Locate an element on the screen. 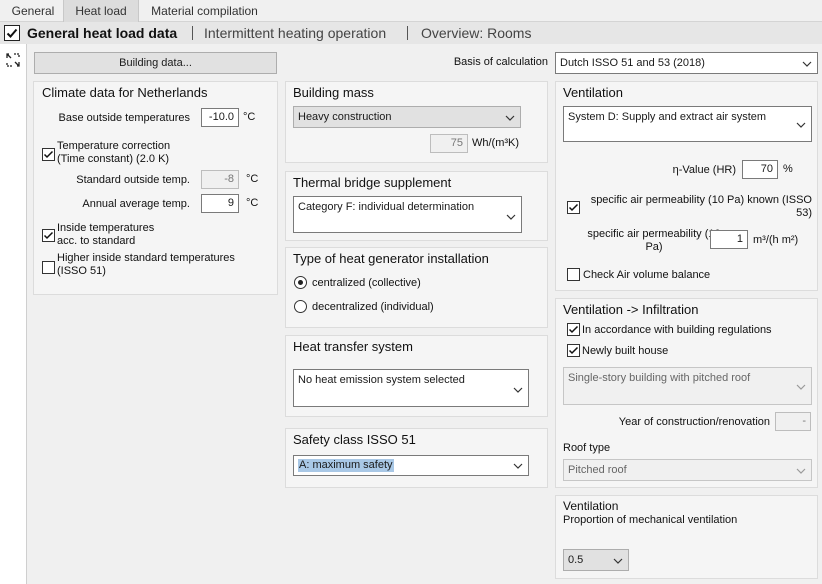 Image resolution: width=822 pixels, height=584 pixels. wh-unit: Wh/(m³K) is located at coordinates (496, 143).